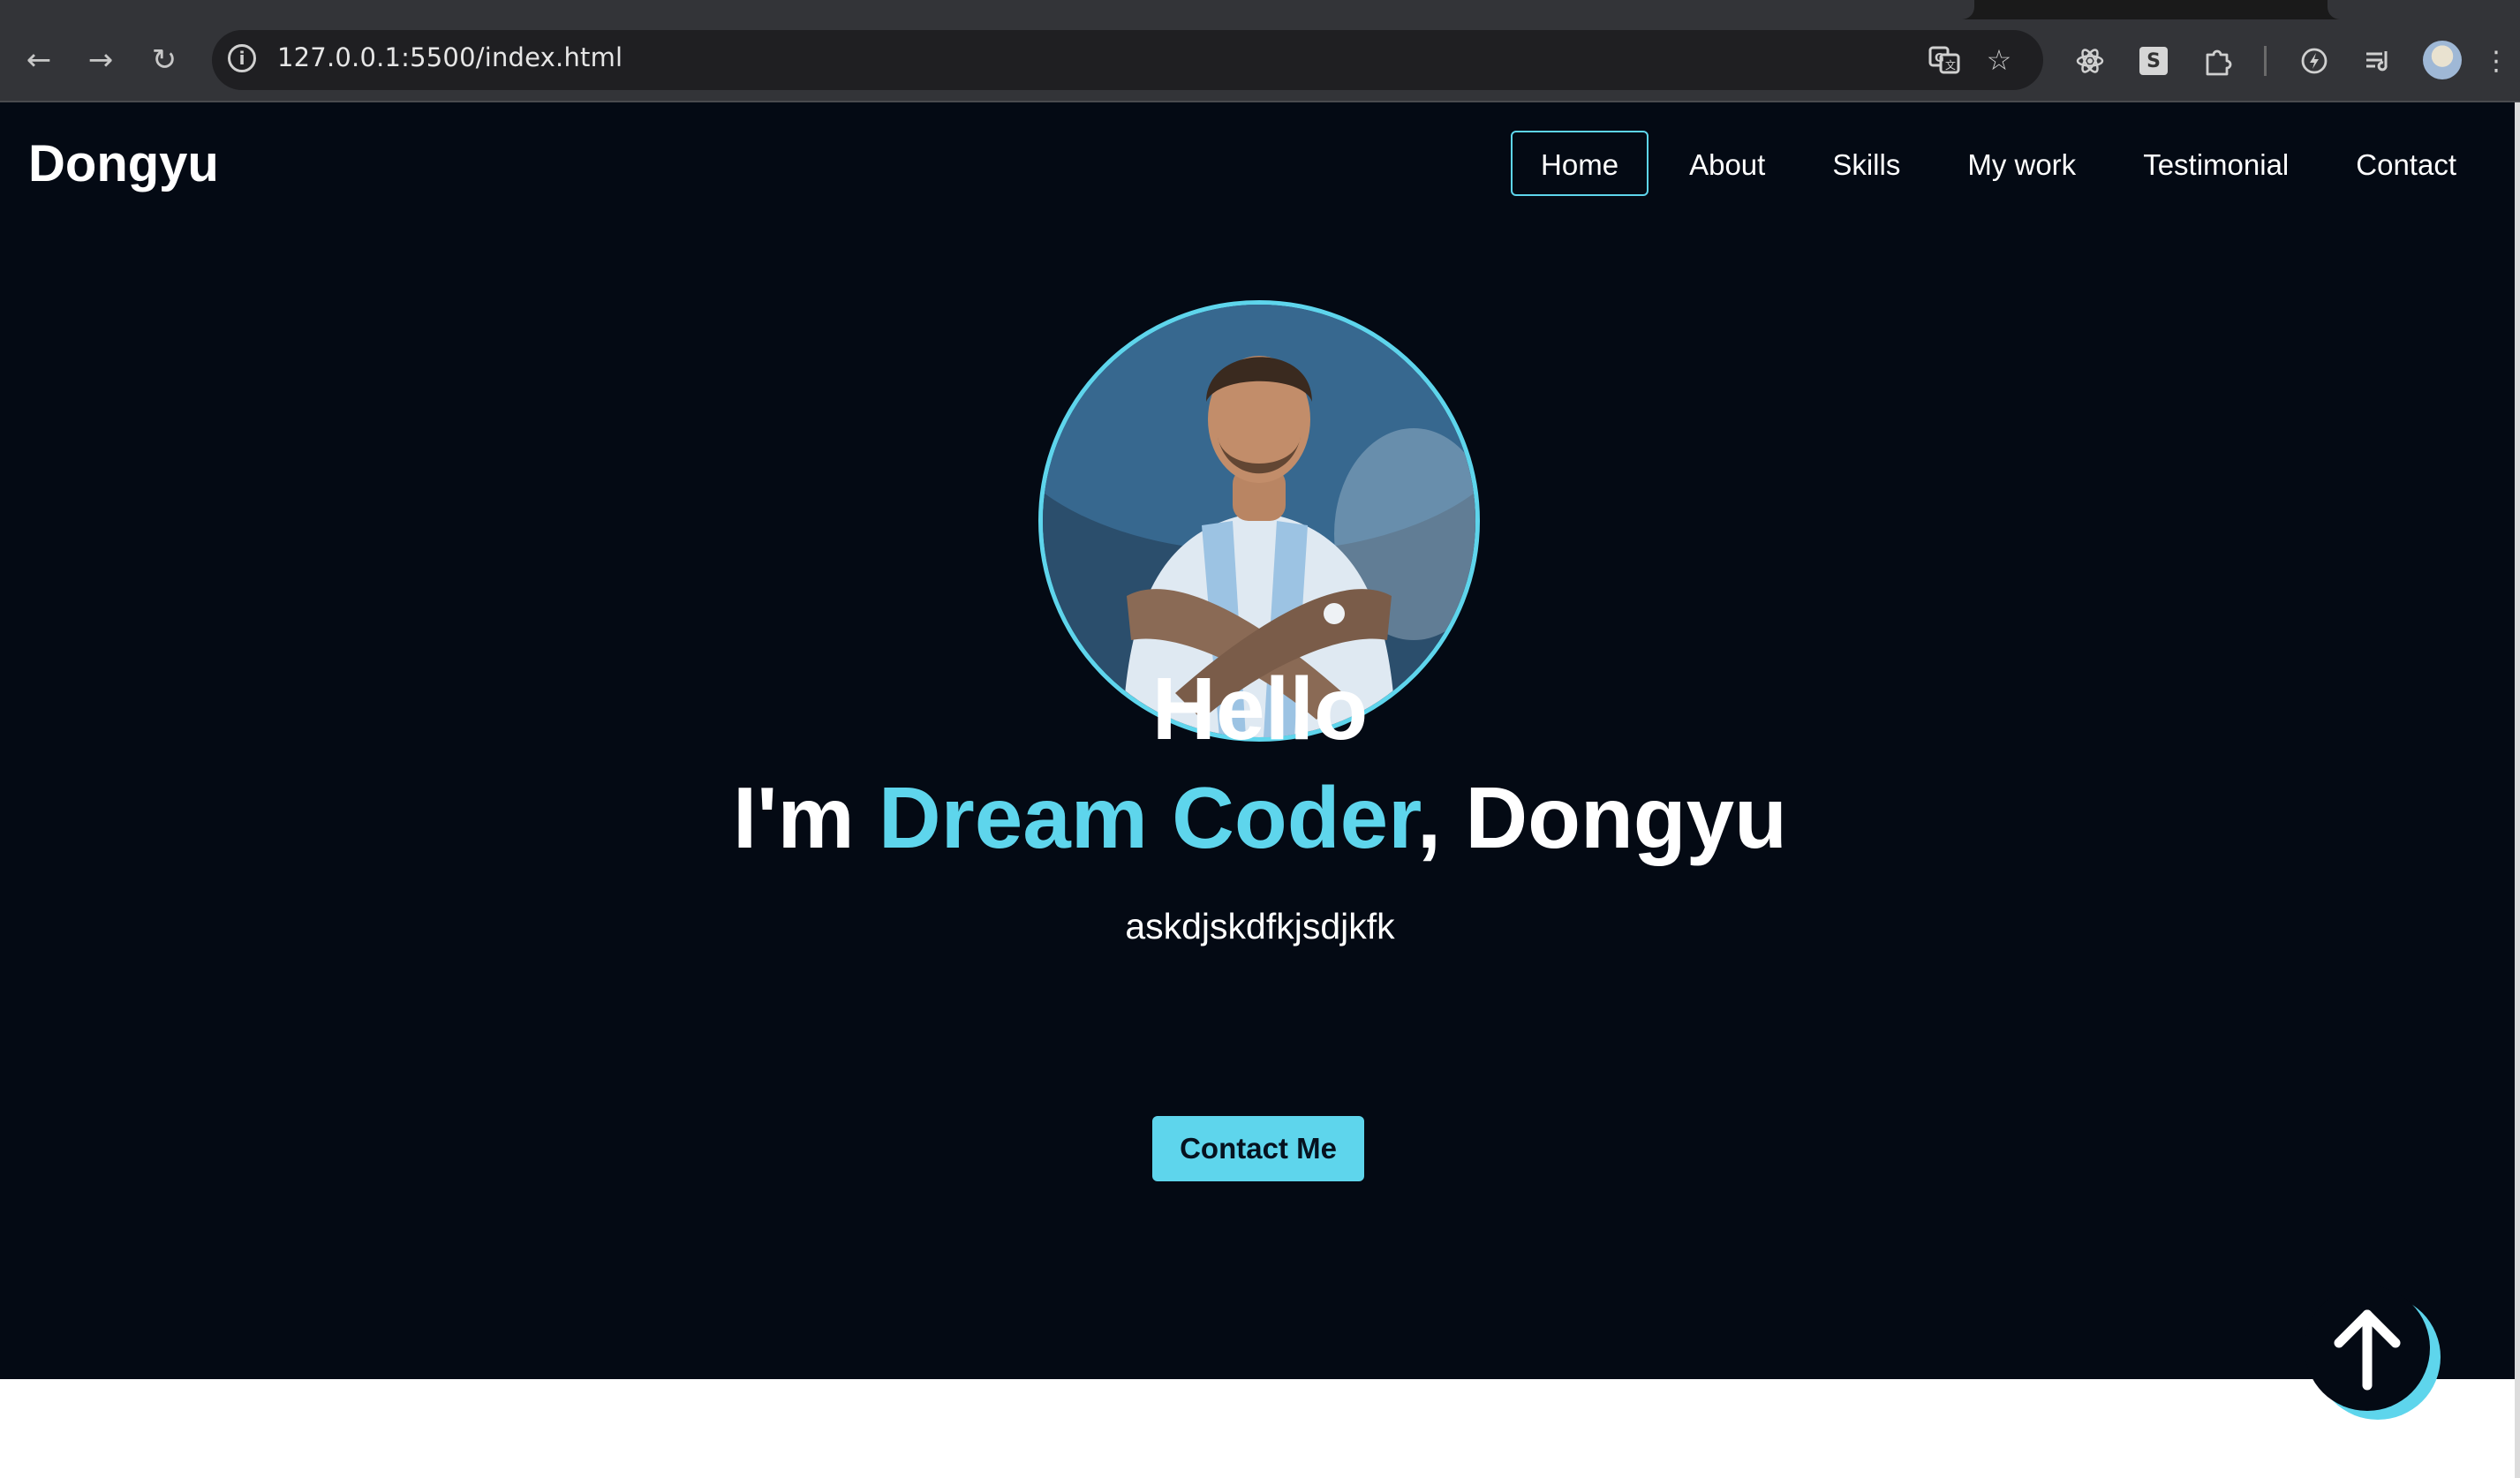  Describe the element at coordinates (100, 60) in the screenshot. I see `forward-arrow-icon: →` at that location.